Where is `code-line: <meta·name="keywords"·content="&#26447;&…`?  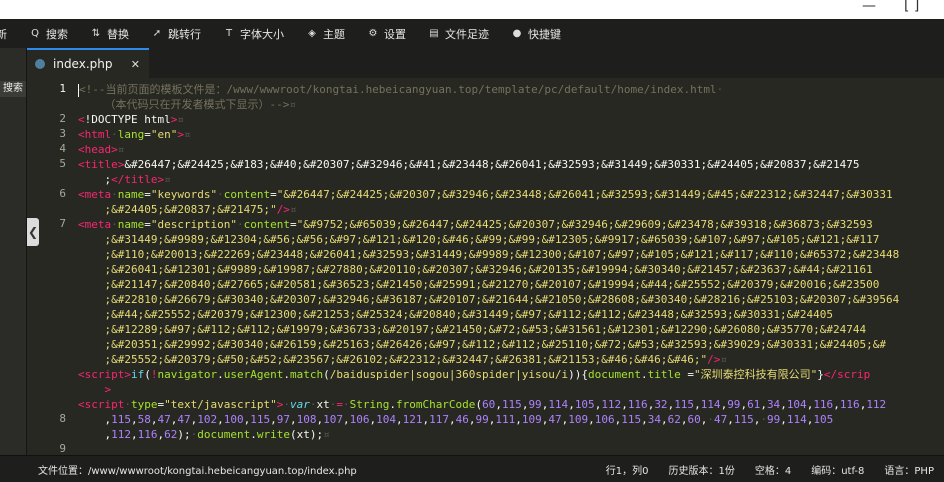
code-line: <meta·name="keywords"·content="&#26447;&… is located at coordinates (485, 194).